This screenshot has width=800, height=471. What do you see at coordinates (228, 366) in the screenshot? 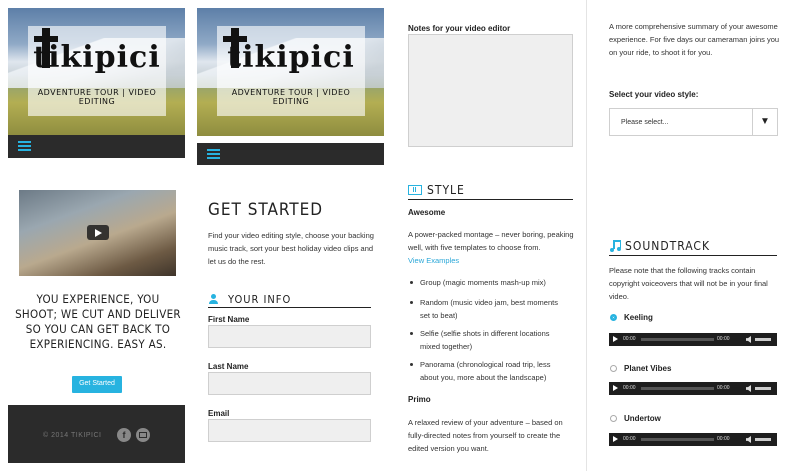
I see `last-name-label: Last Name` at bounding box center [228, 366].